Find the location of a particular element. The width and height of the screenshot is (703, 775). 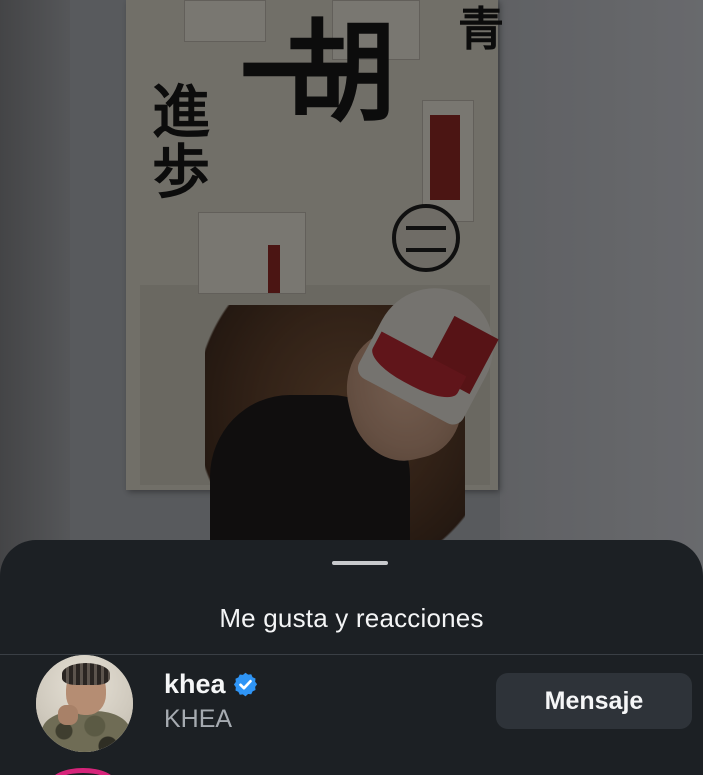

username: khea is located at coordinates (195, 684).